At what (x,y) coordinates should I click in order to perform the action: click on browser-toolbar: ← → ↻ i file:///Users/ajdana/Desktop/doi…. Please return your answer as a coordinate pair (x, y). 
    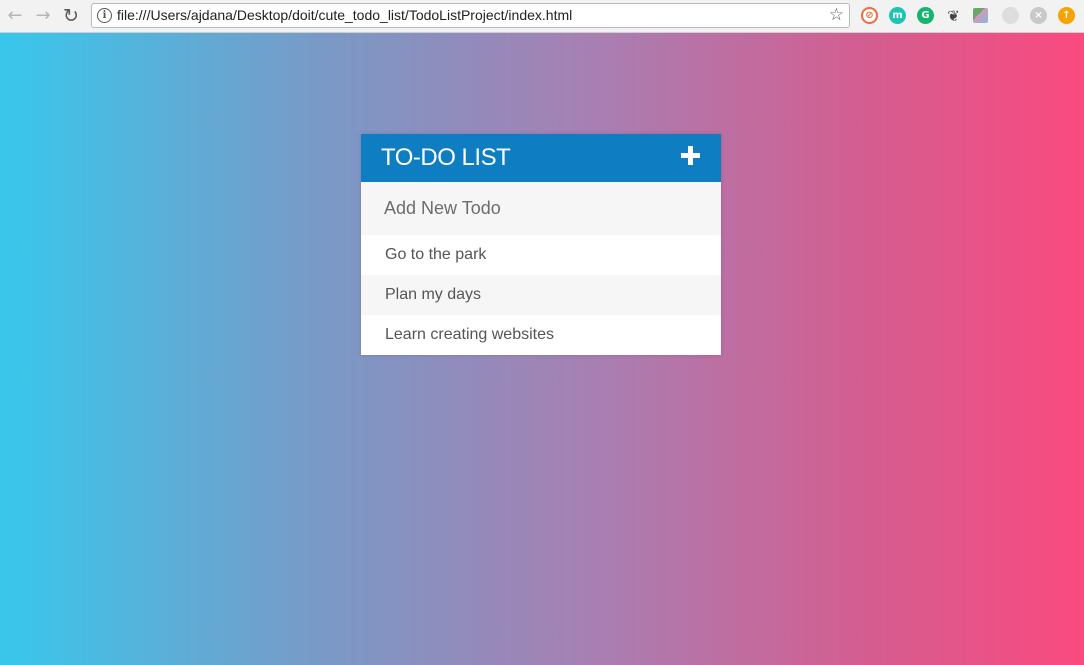
    Looking at the image, I should click on (542, 16).